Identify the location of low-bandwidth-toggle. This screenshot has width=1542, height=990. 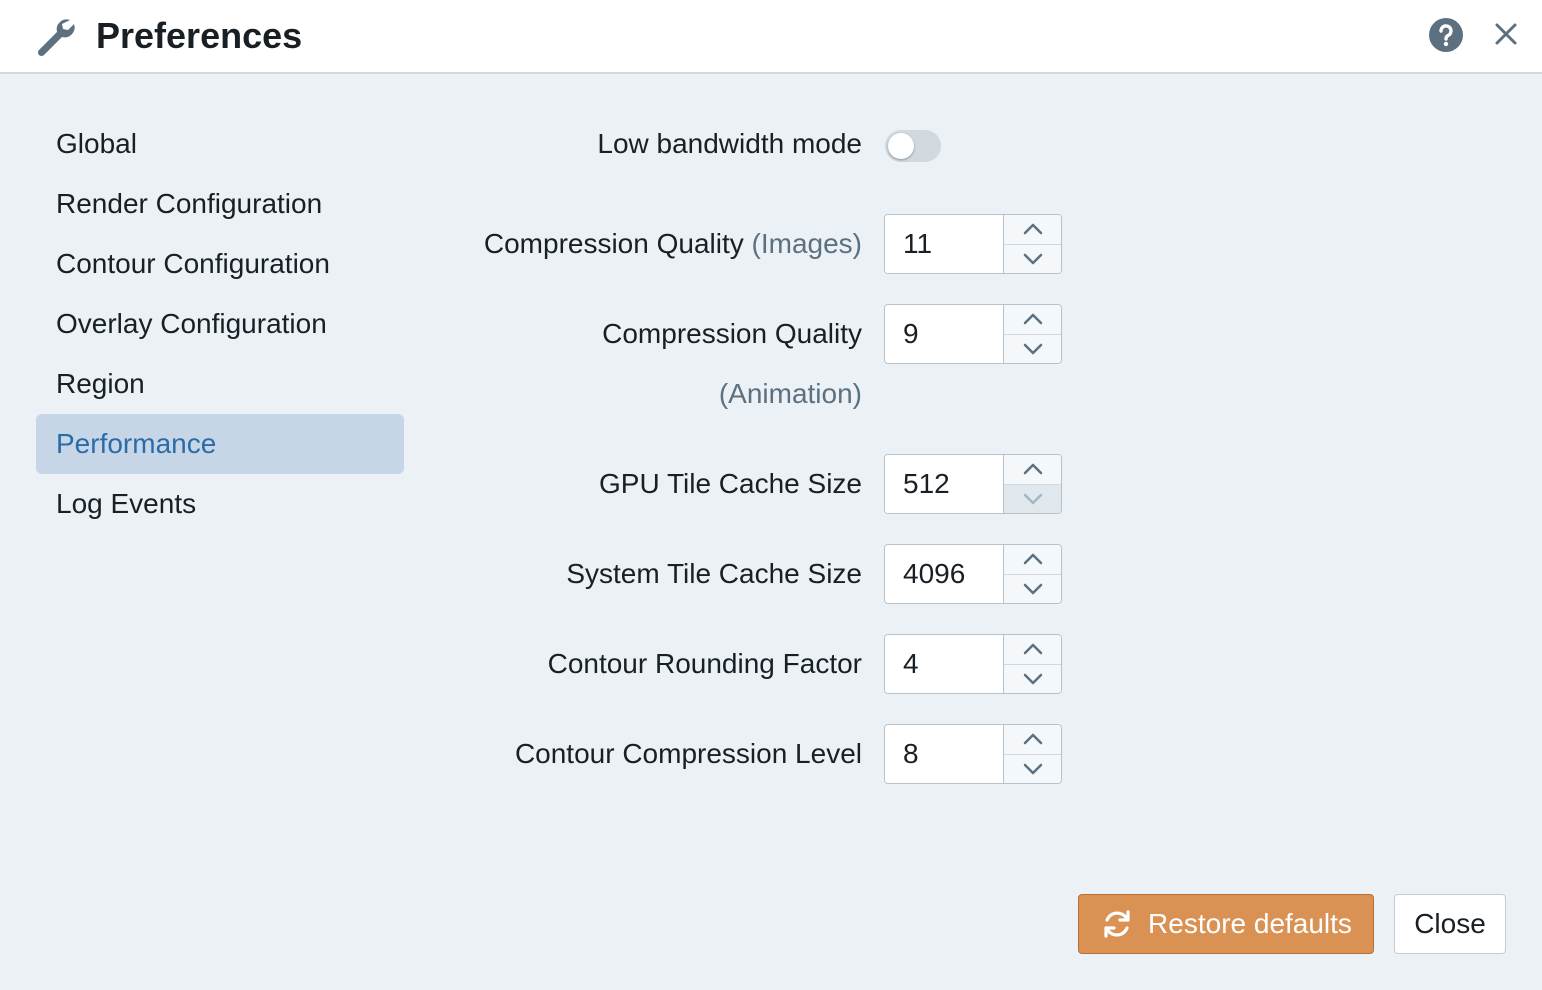
(913, 146).